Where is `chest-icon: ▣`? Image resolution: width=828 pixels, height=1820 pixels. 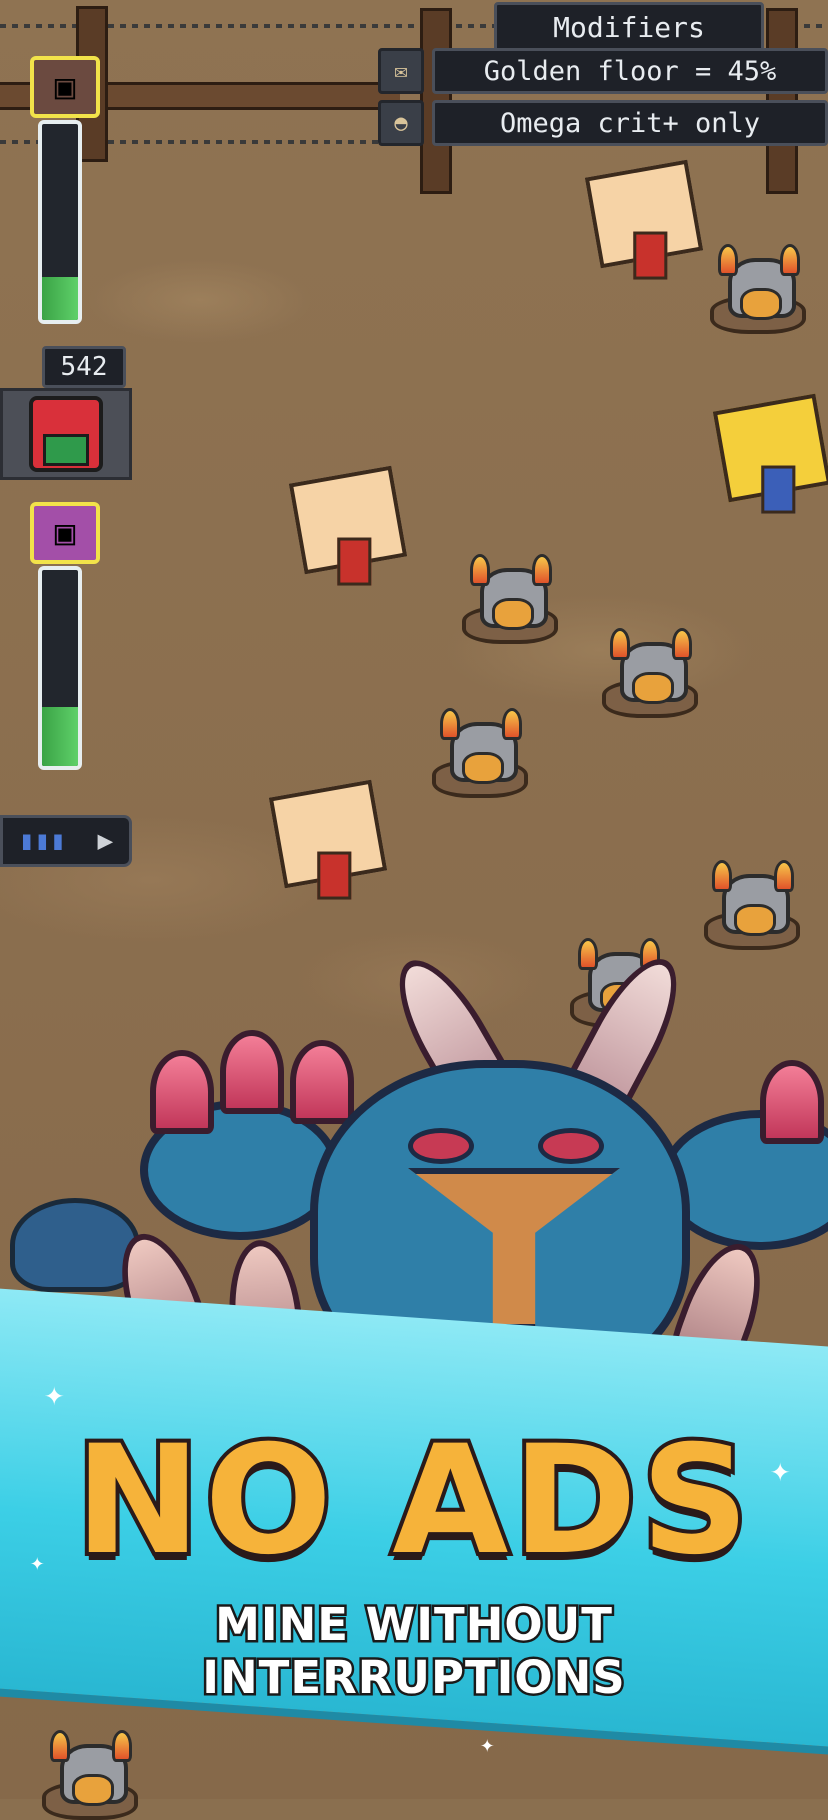
chest-icon: ▣ is located at coordinates (65, 87).